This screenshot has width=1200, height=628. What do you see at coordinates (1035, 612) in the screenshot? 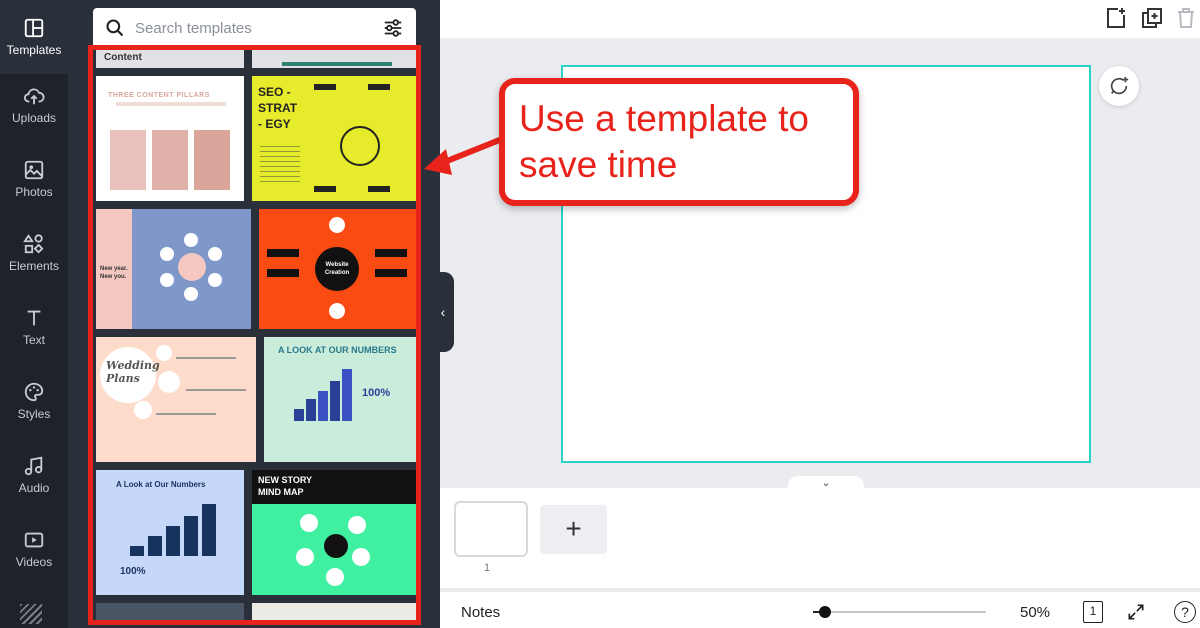
I see `zoom-level: 50%` at bounding box center [1035, 612].